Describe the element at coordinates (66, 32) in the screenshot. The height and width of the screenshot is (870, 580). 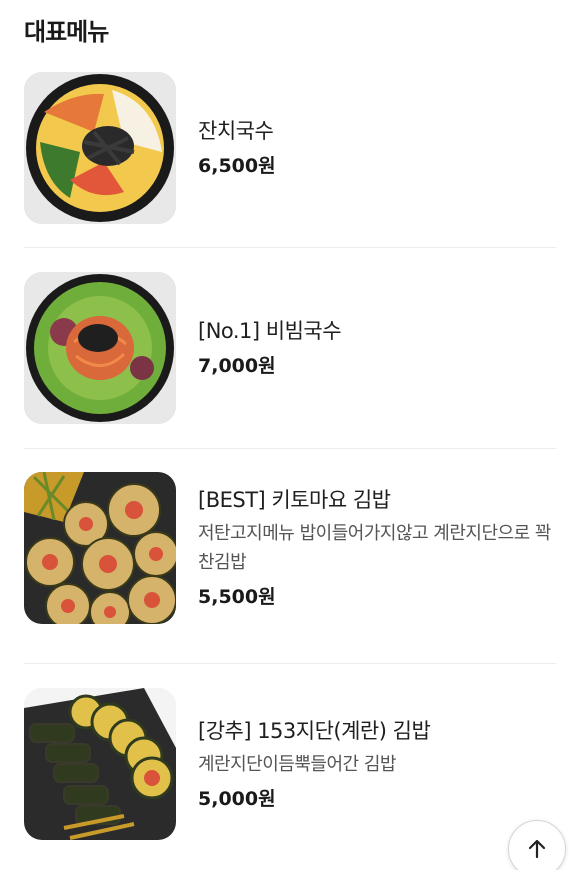
I see `section-title: 대표메뉴` at that location.